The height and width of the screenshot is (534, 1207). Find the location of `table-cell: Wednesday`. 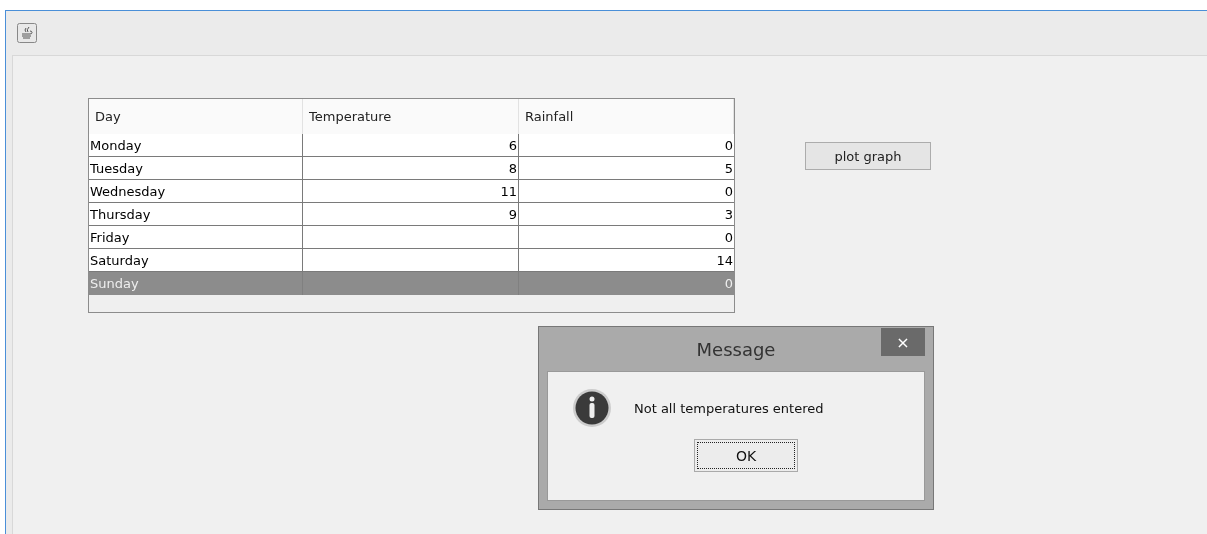

table-cell: Wednesday is located at coordinates (128, 191).